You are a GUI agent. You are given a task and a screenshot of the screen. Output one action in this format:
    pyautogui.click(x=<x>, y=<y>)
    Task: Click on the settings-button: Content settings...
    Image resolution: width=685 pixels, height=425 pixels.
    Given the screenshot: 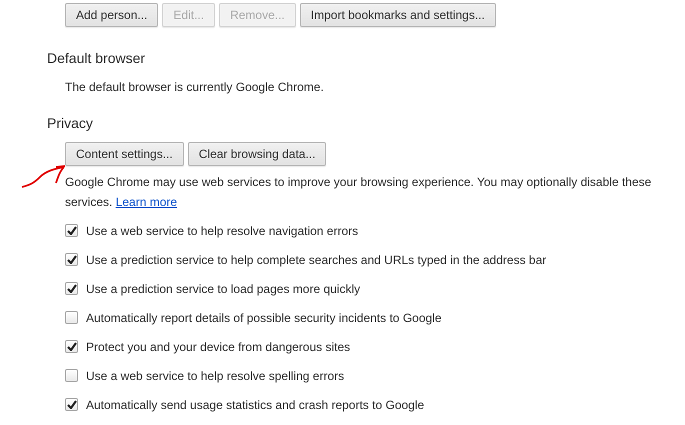 What is the action you would take?
    pyautogui.click(x=124, y=154)
    